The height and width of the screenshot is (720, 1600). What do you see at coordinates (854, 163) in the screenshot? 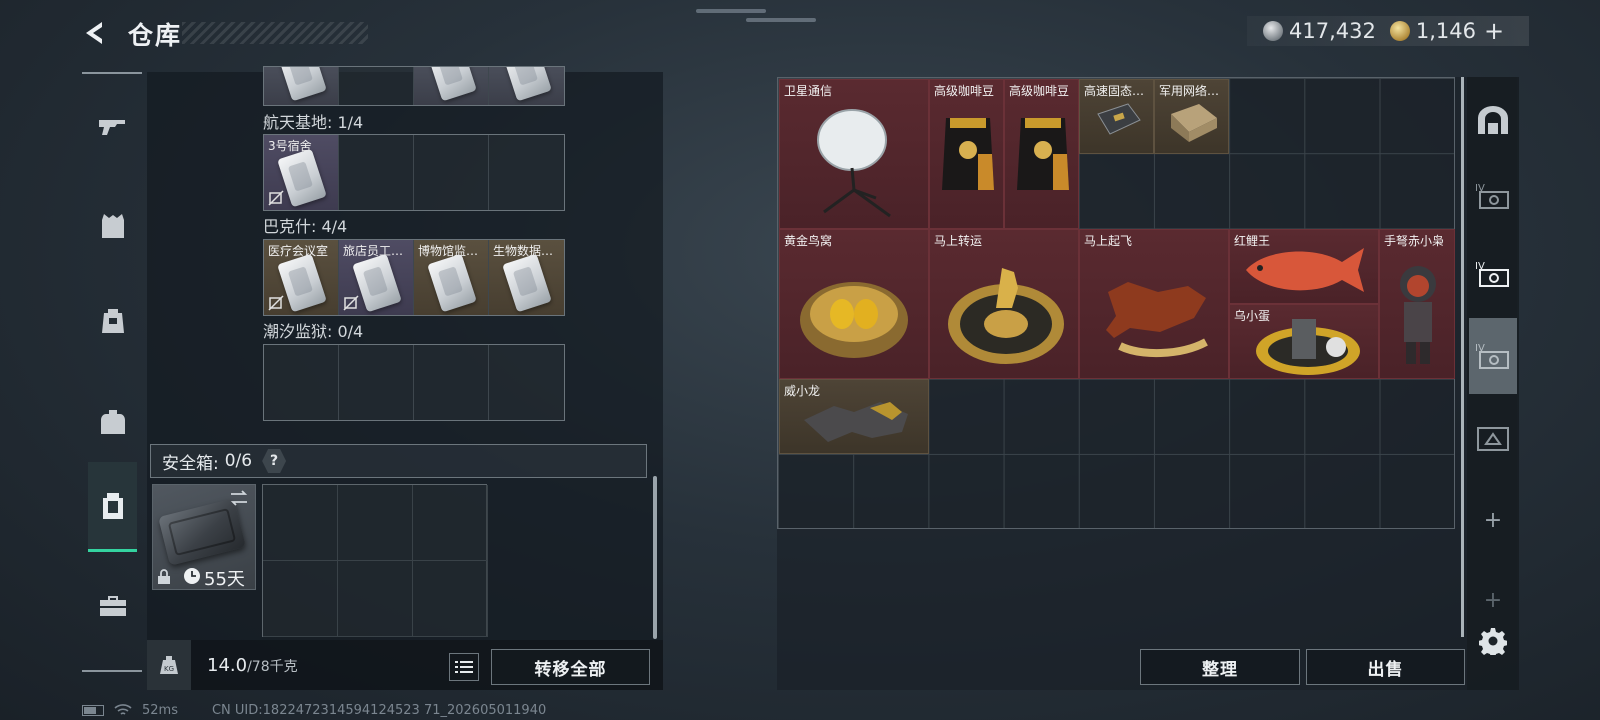
I see `satellite-dish-icon` at bounding box center [854, 163].